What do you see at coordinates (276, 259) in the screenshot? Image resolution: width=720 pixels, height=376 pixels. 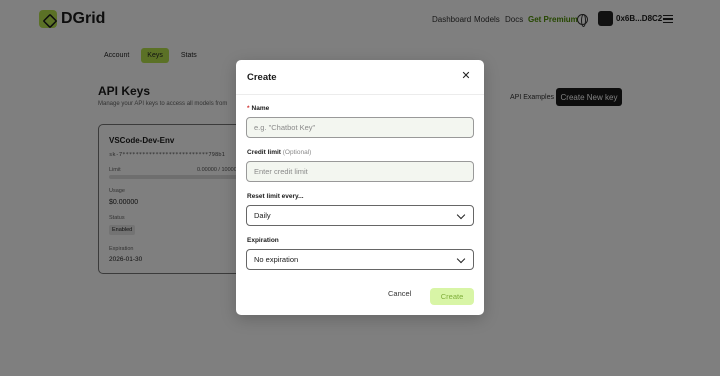 I see `expiration-select-value: No expiration` at bounding box center [276, 259].